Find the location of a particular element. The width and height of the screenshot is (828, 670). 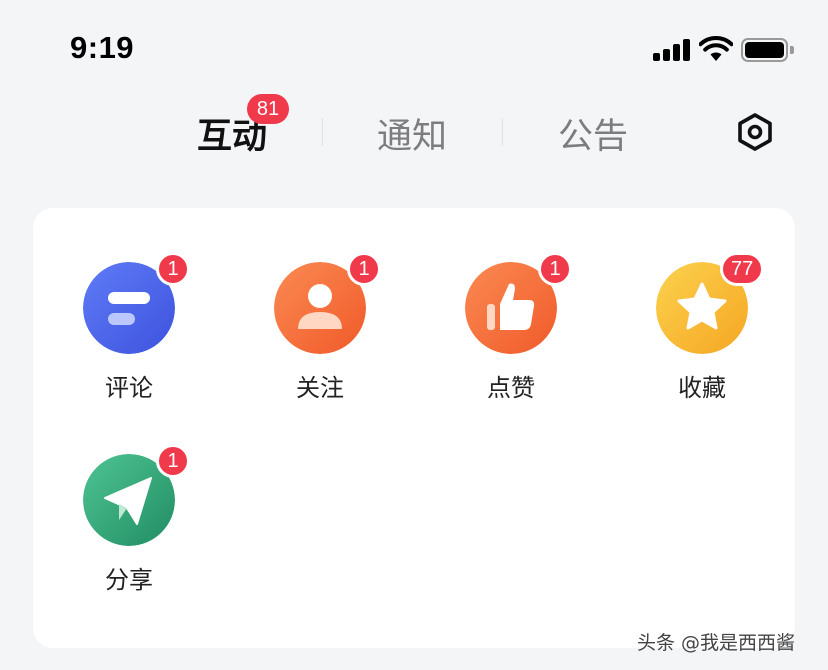

battery-icon is located at coordinates (767, 50).